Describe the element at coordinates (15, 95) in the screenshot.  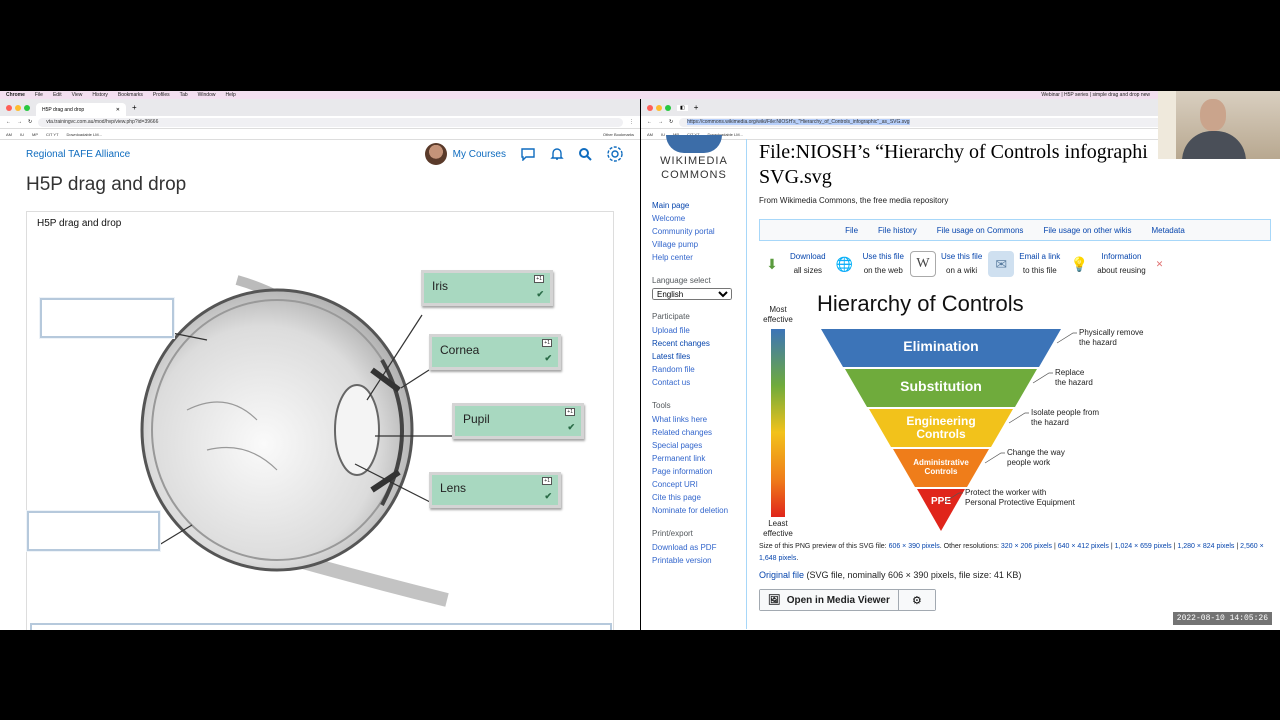
I see `menu-chrome: Chrome` at that location.